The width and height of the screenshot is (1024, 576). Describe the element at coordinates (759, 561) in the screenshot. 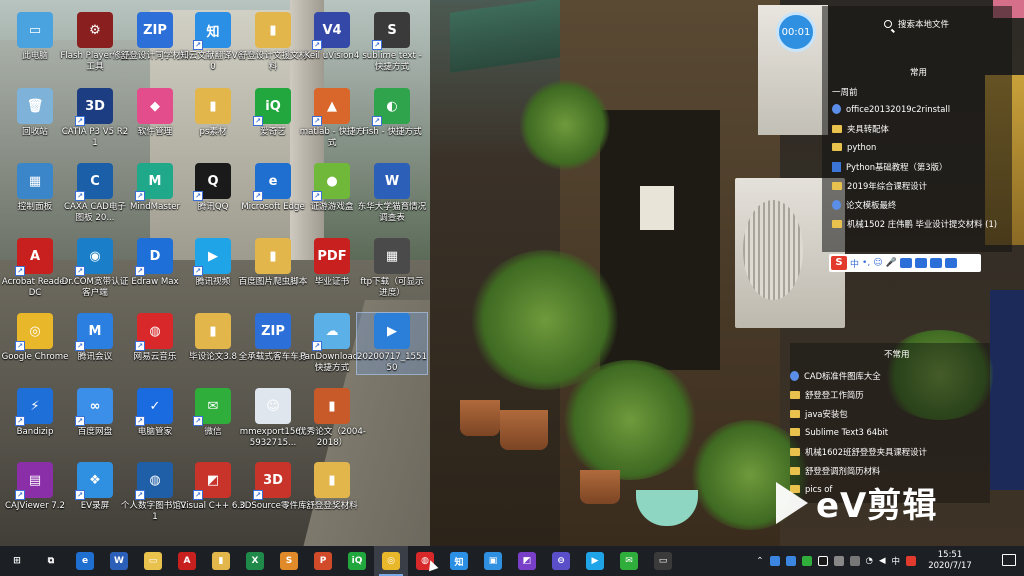

I see `chevron-up-icon: ⌃` at that location.